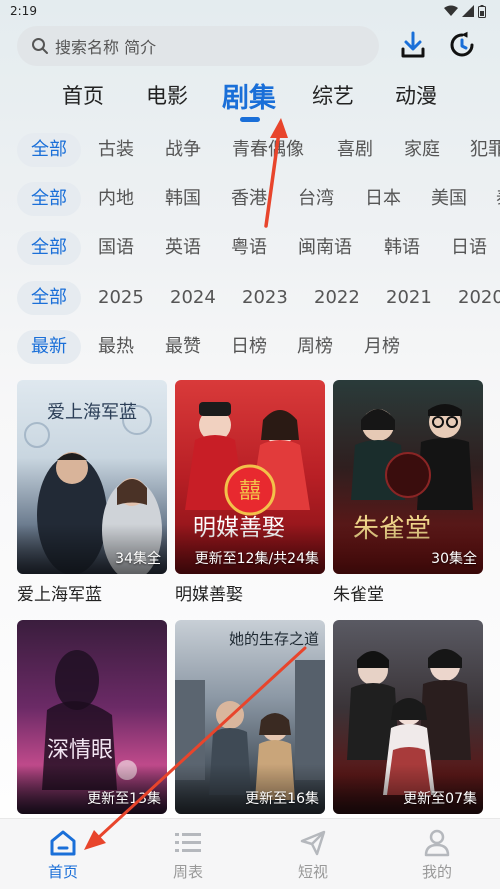  I want to click on filter-region-item: 韩国, so click(183, 199).